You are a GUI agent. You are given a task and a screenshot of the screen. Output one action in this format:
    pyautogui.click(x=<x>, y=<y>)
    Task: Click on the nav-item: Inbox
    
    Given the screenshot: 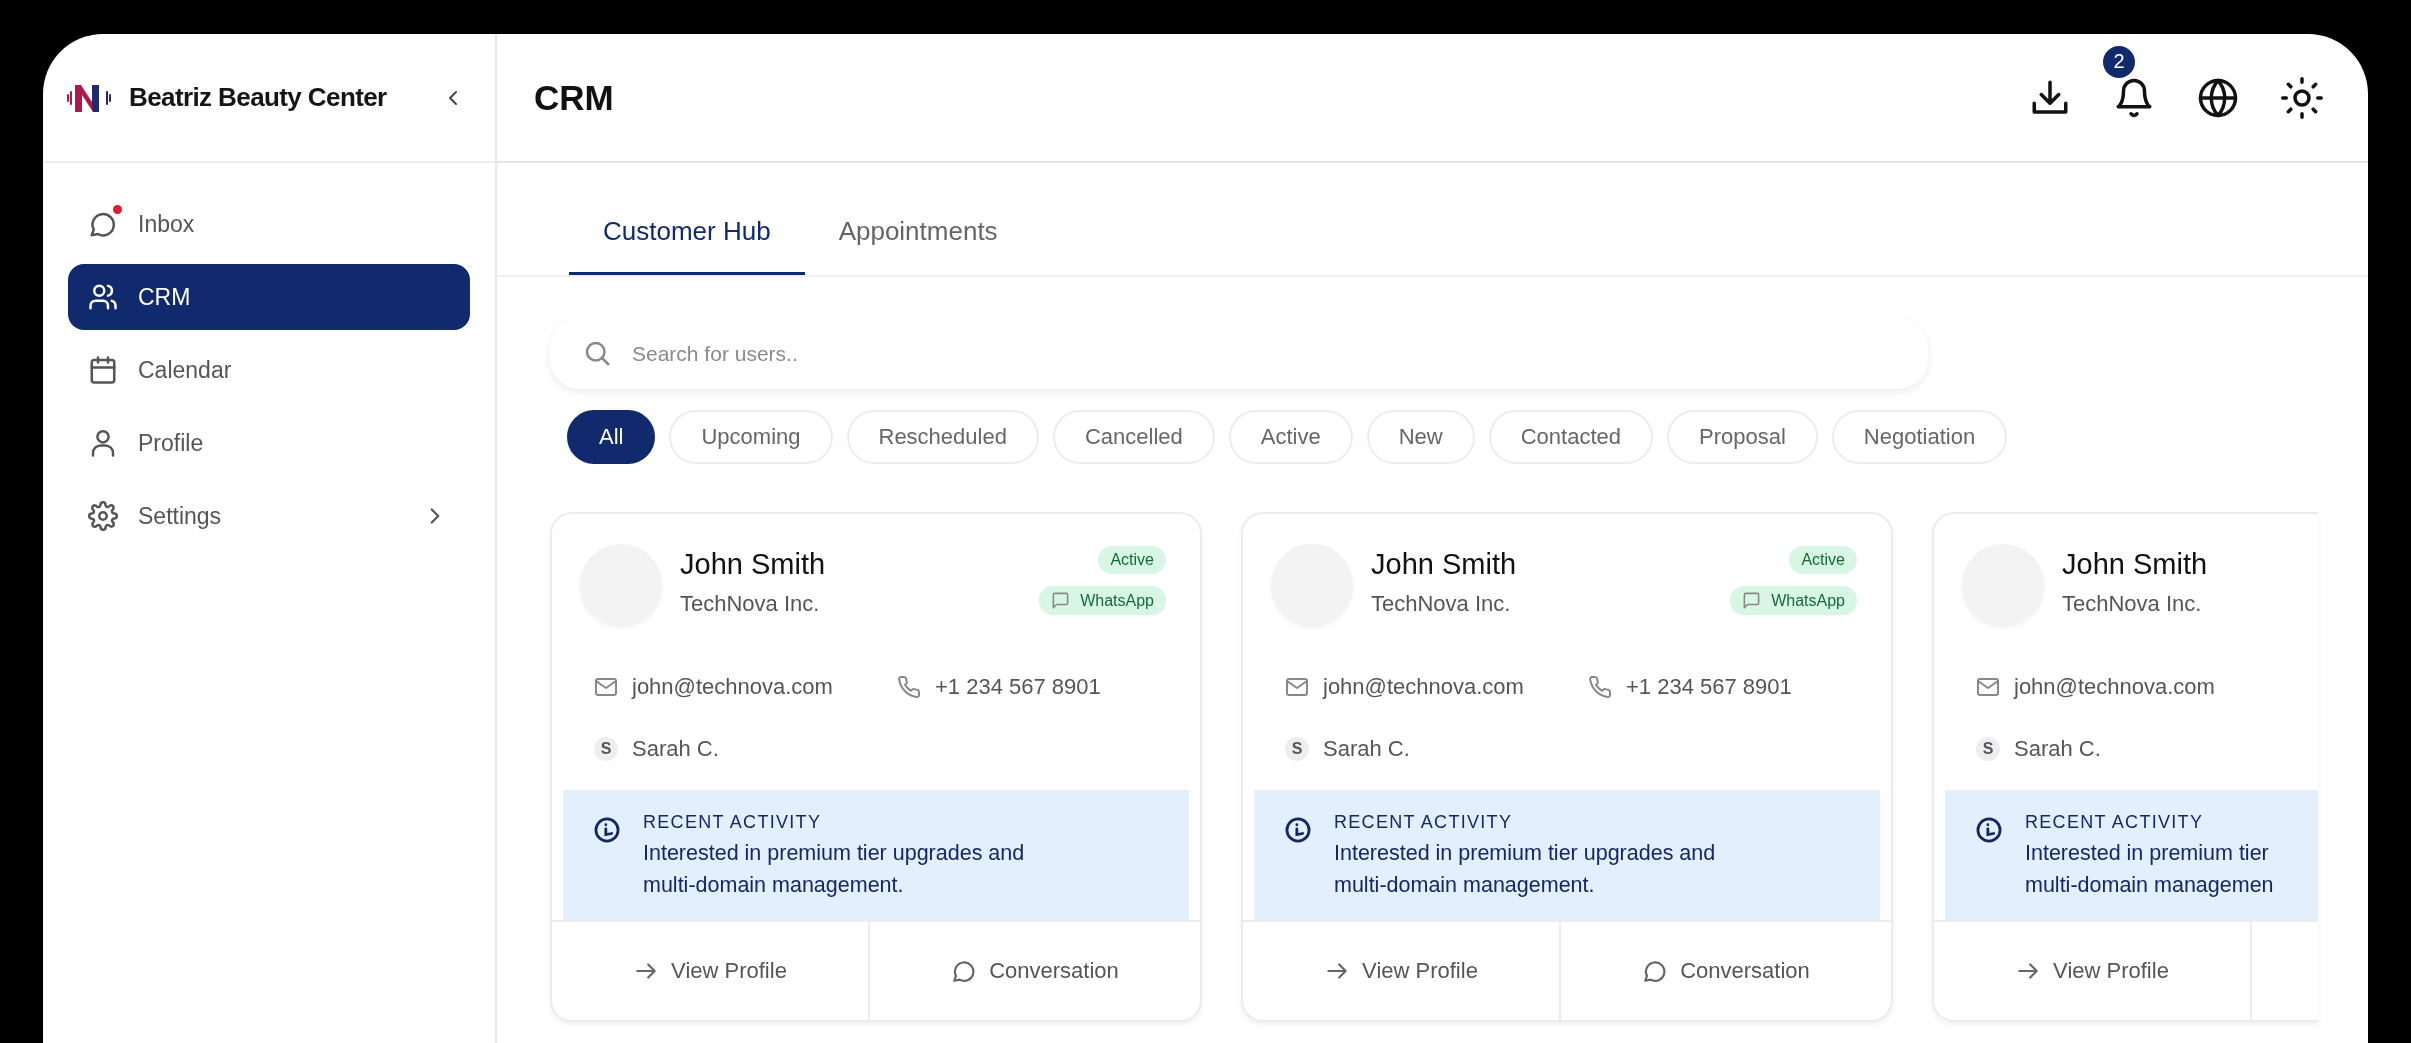 What is the action you would take?
    pyautogui.click(x=269, y=224)
    